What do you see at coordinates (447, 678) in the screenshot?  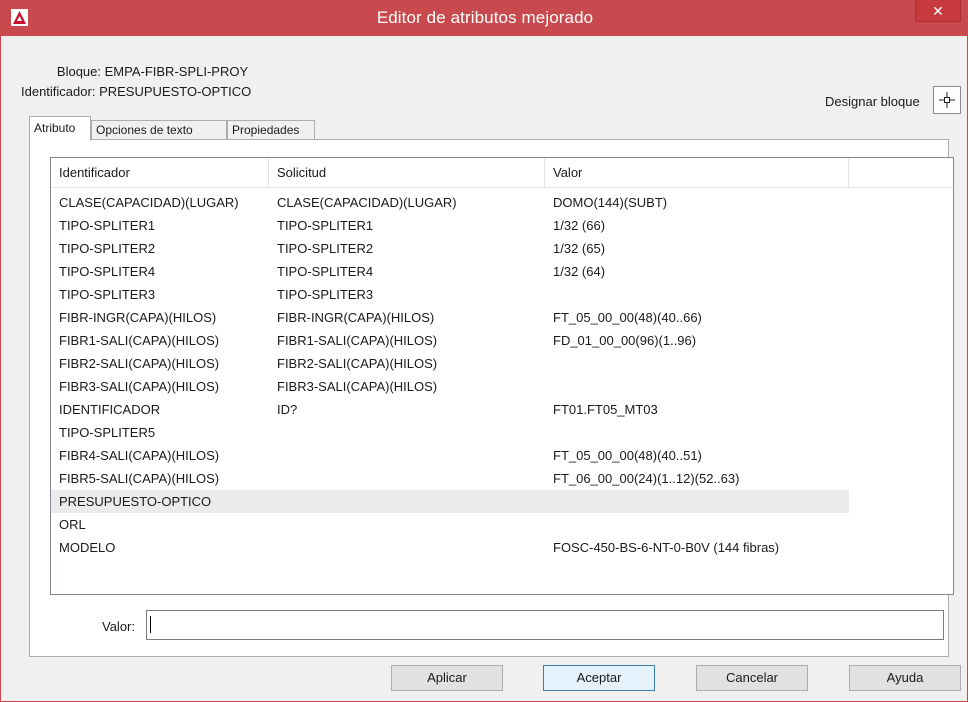 I see `apply-button: Aplicar` at bounding box center [447, 678].